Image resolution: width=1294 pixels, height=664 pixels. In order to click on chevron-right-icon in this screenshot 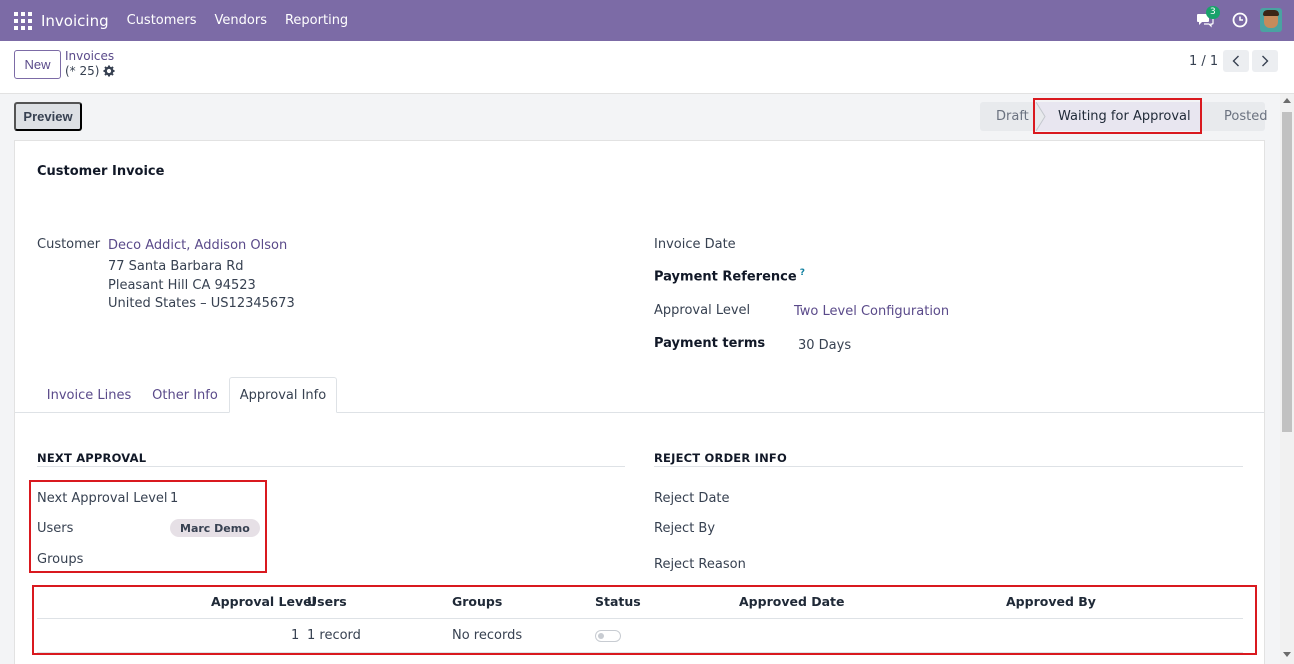, I will do `click(1265, 61)`.